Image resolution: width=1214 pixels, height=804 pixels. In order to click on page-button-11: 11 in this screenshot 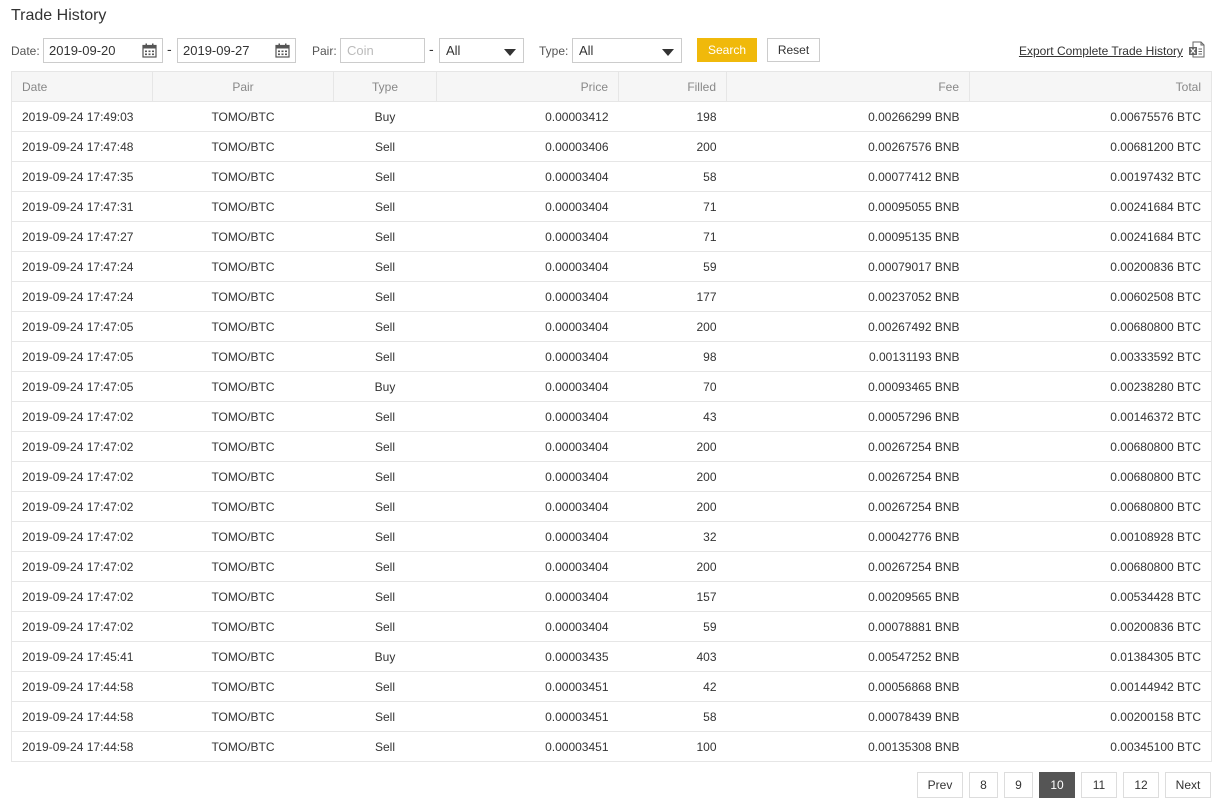, I will do `click(1099, 785)`.